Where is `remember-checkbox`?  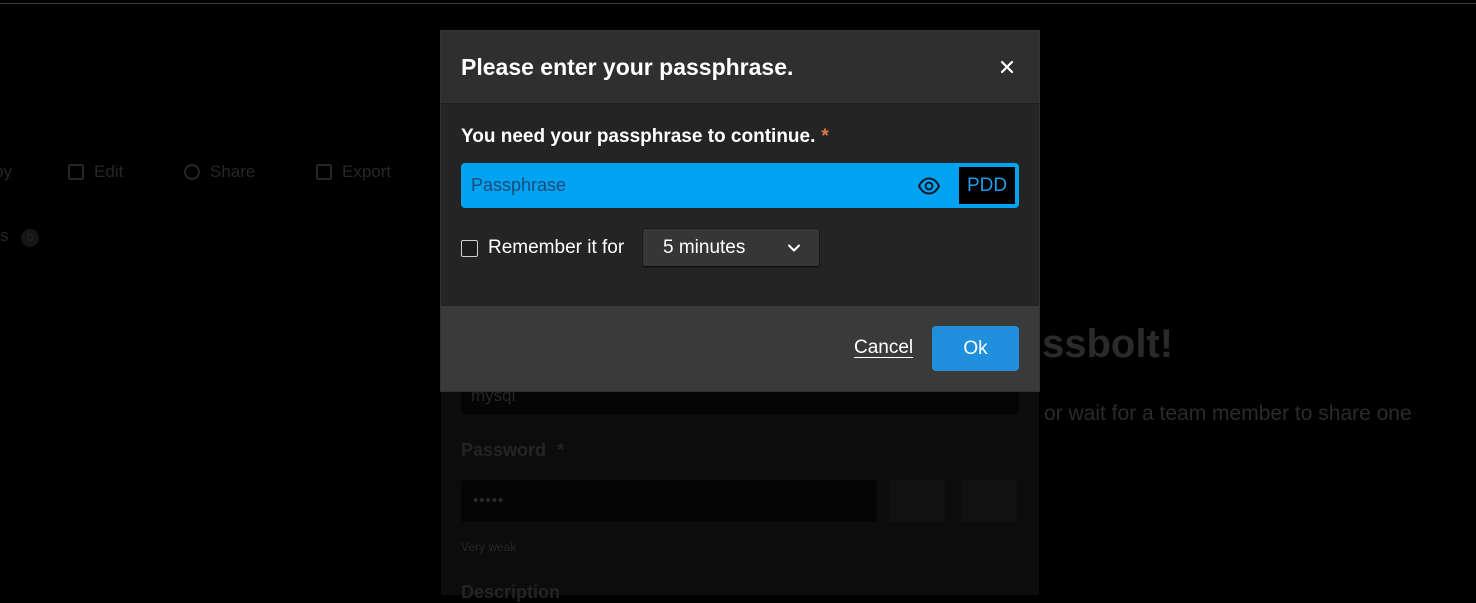
remember-checkbox is located at coordinates (469, 248).